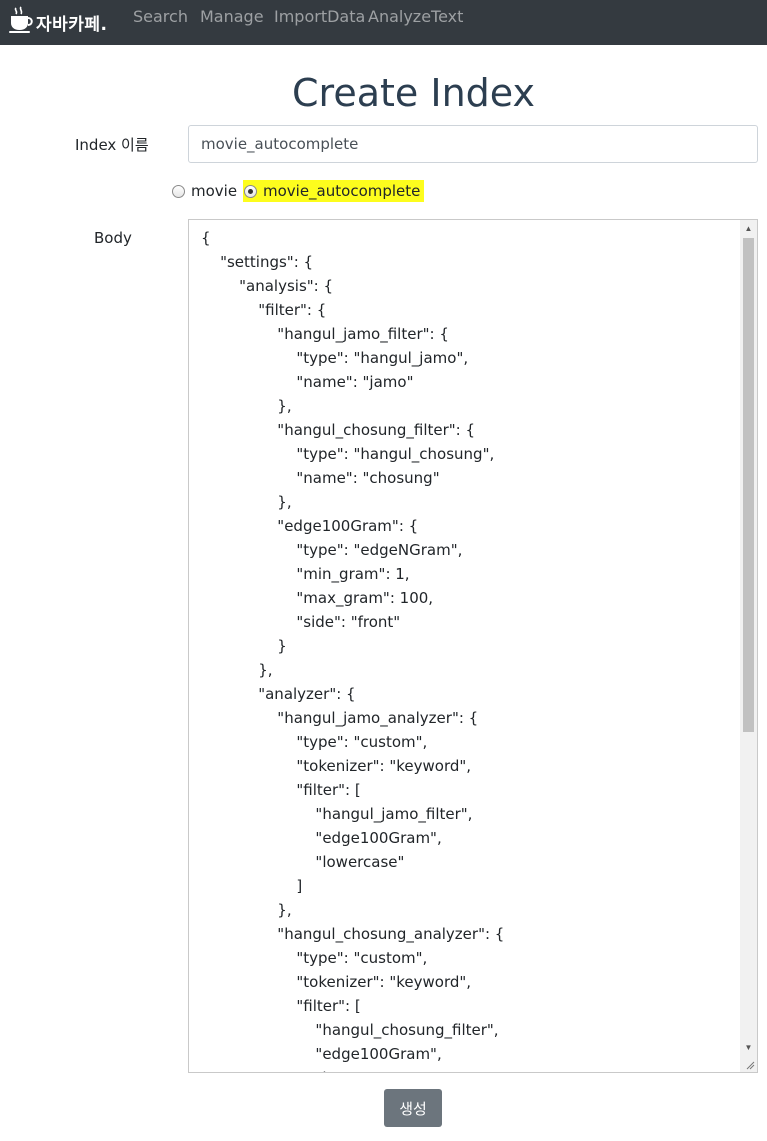 The height and width of the screenshot is (1141, 767). I want to click on code-line: "side": "front", so click(301, 622).